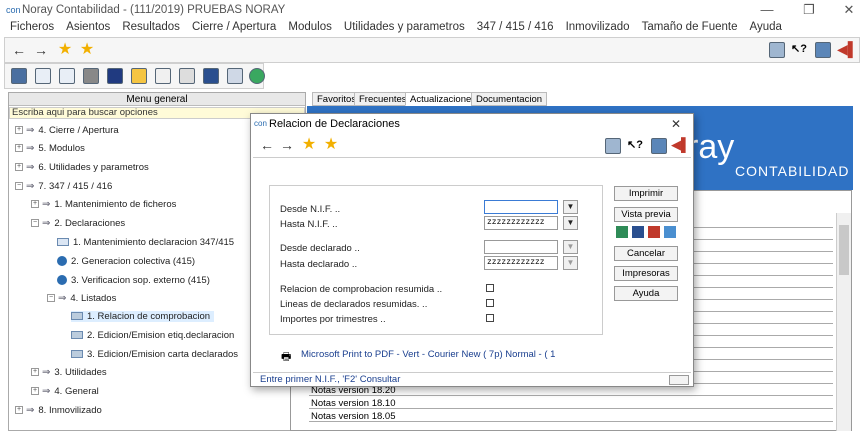 The image size is (868, 431). What do you see at coordinates (766, 27) in the screenshot?
I see `menu-ayuda: Ayuda` at bounding box center [766, 27].